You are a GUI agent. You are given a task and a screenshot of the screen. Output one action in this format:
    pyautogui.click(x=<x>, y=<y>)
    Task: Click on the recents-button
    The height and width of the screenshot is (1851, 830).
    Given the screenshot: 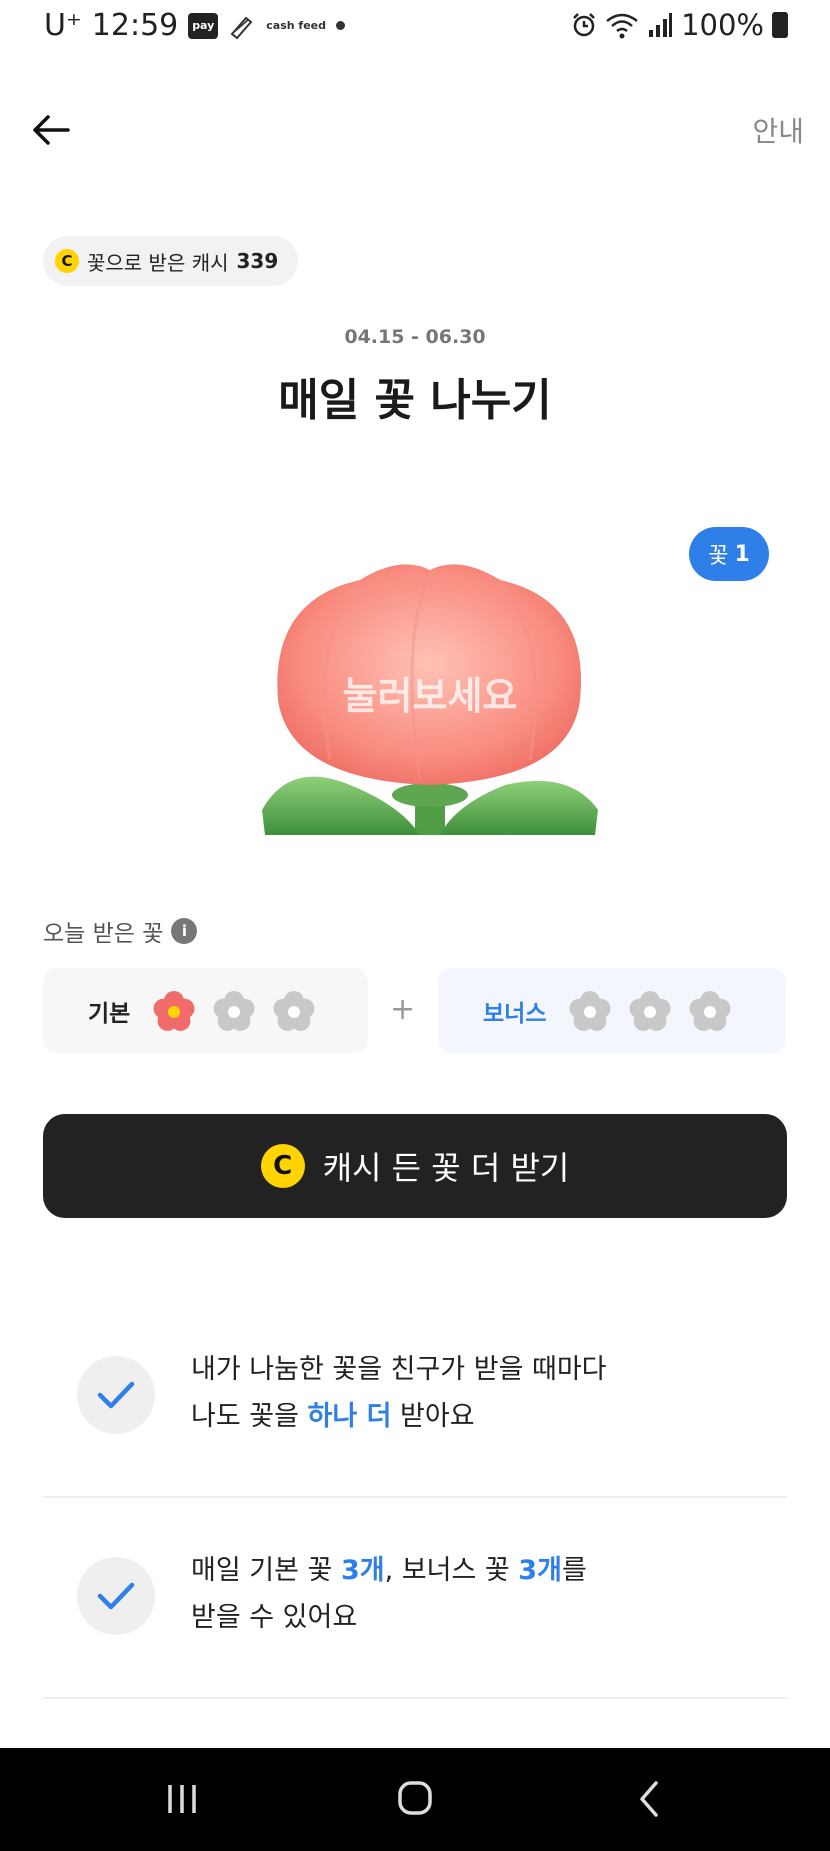 What is the action you would take?
    pyautogui.click(x=182, y=1799)
    